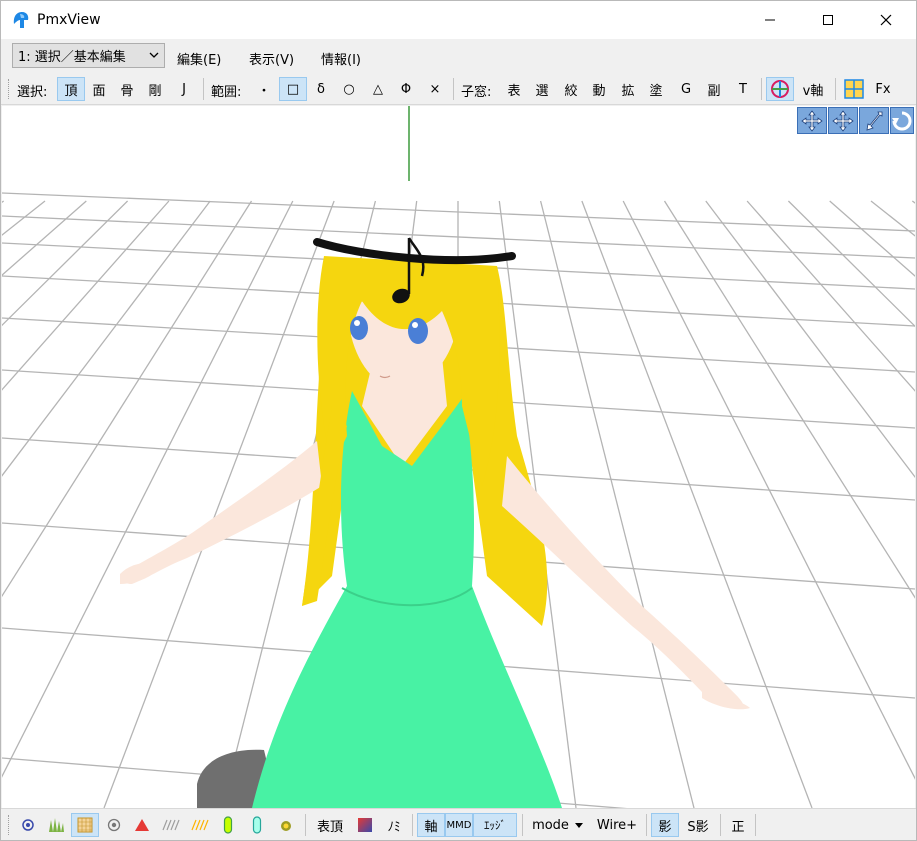  Describe the element at coordinates (902, 120) in the screenshot. I see `nav-rotate-button` at that location.